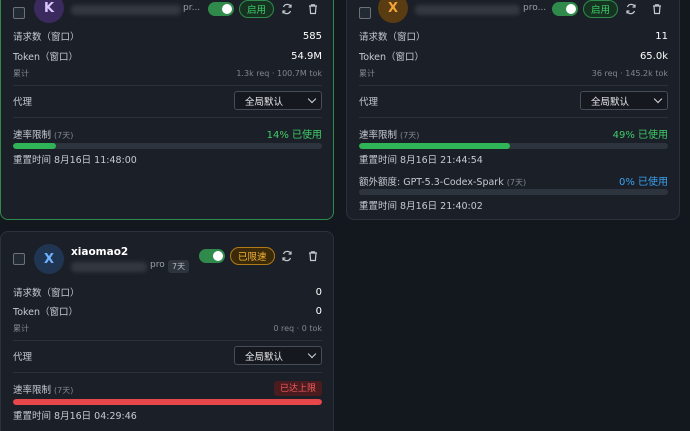 The image size is (690, 431). What do you see at coordinates (75, 416) in the screenshot?
I see `reset-time: 重置时间 8月16日 04:29:46` at bounding box center [75, 416].